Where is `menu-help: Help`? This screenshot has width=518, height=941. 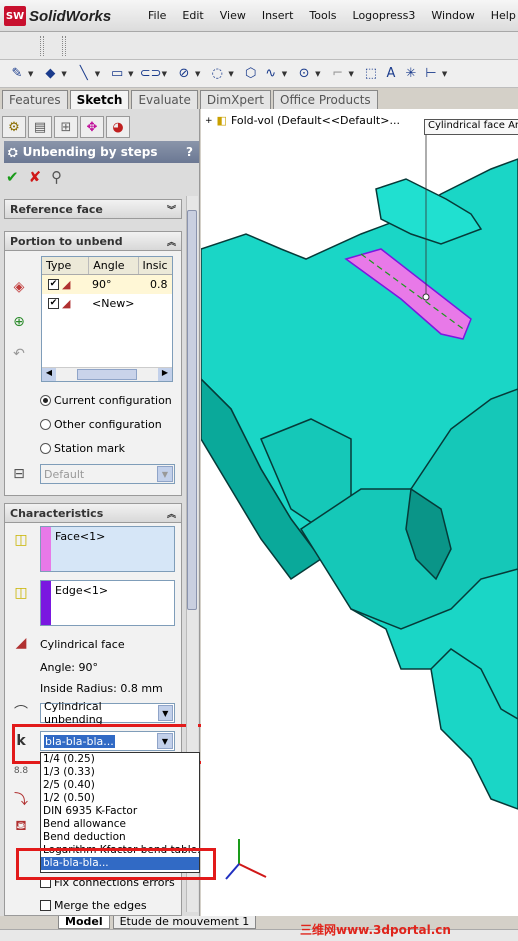 menu-help: Help is located at coordinates (500, 15).